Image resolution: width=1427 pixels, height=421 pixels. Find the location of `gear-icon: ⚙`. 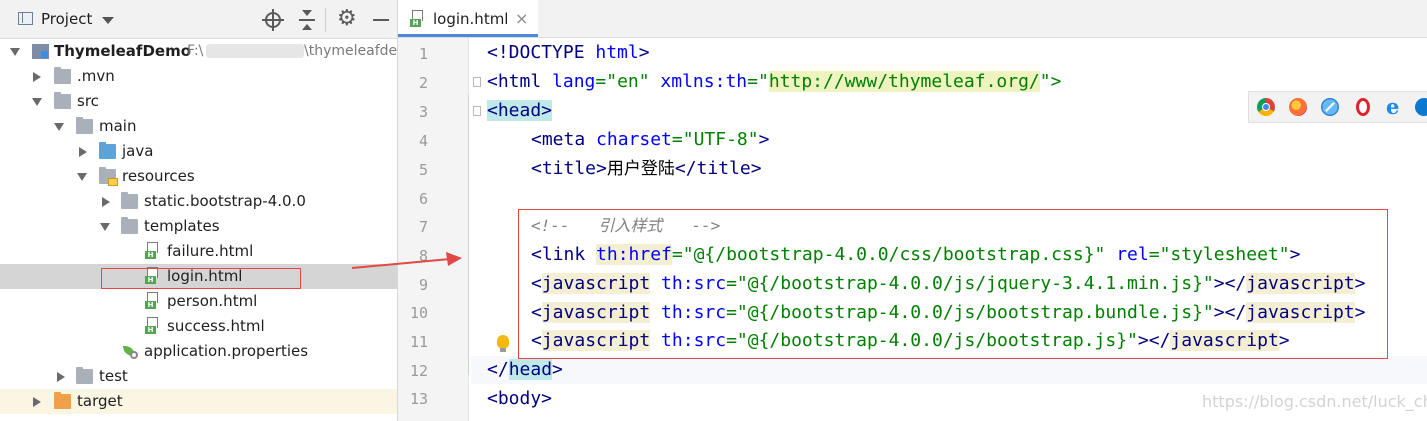

gear-icon: ⚙ is located at coordinates (348, 18).